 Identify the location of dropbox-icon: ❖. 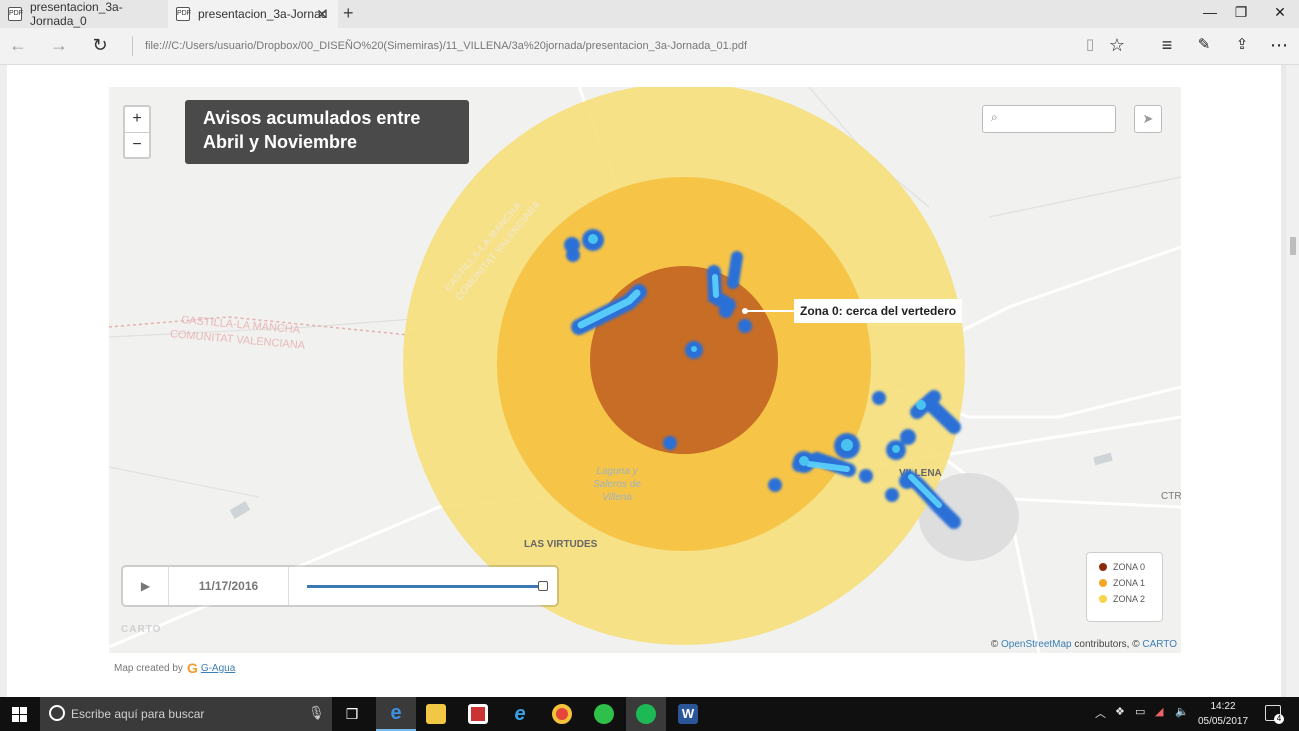
(1120, 711).